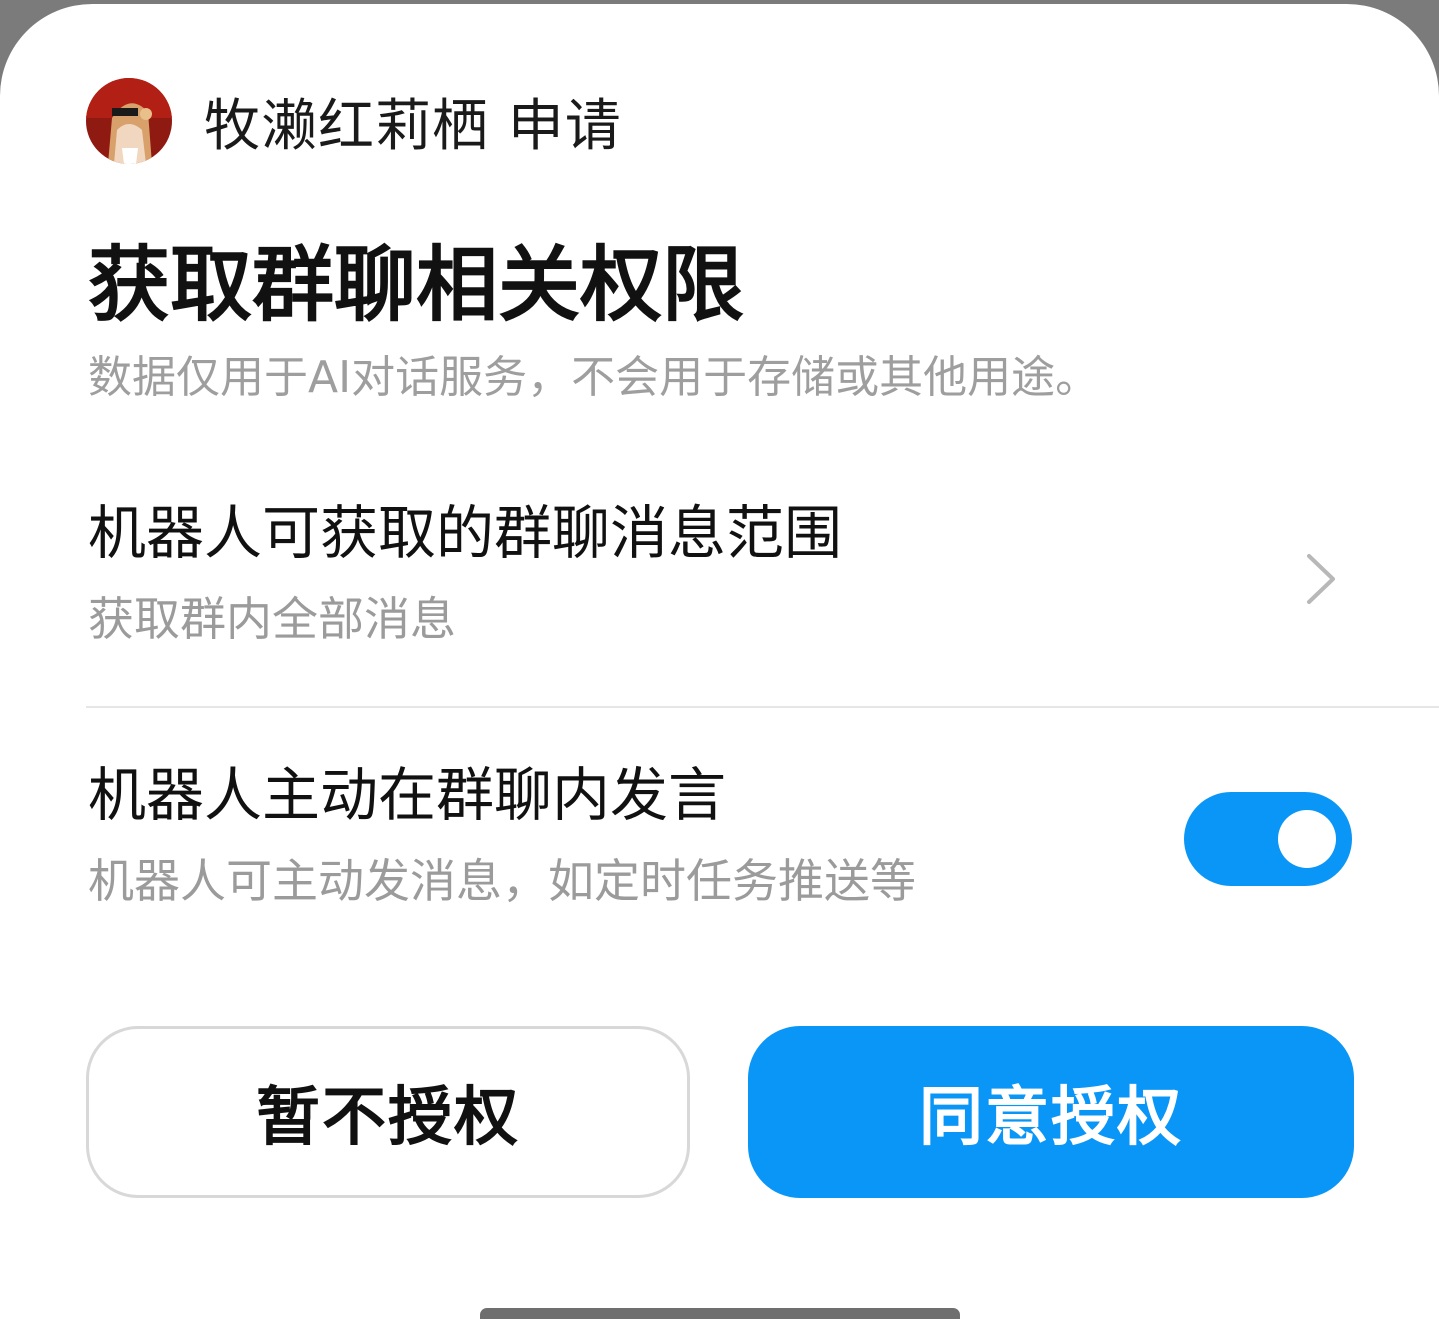  Describe the element at coordinates (1307, 839) in the screenshot. I see `toggle-knob` at that location.